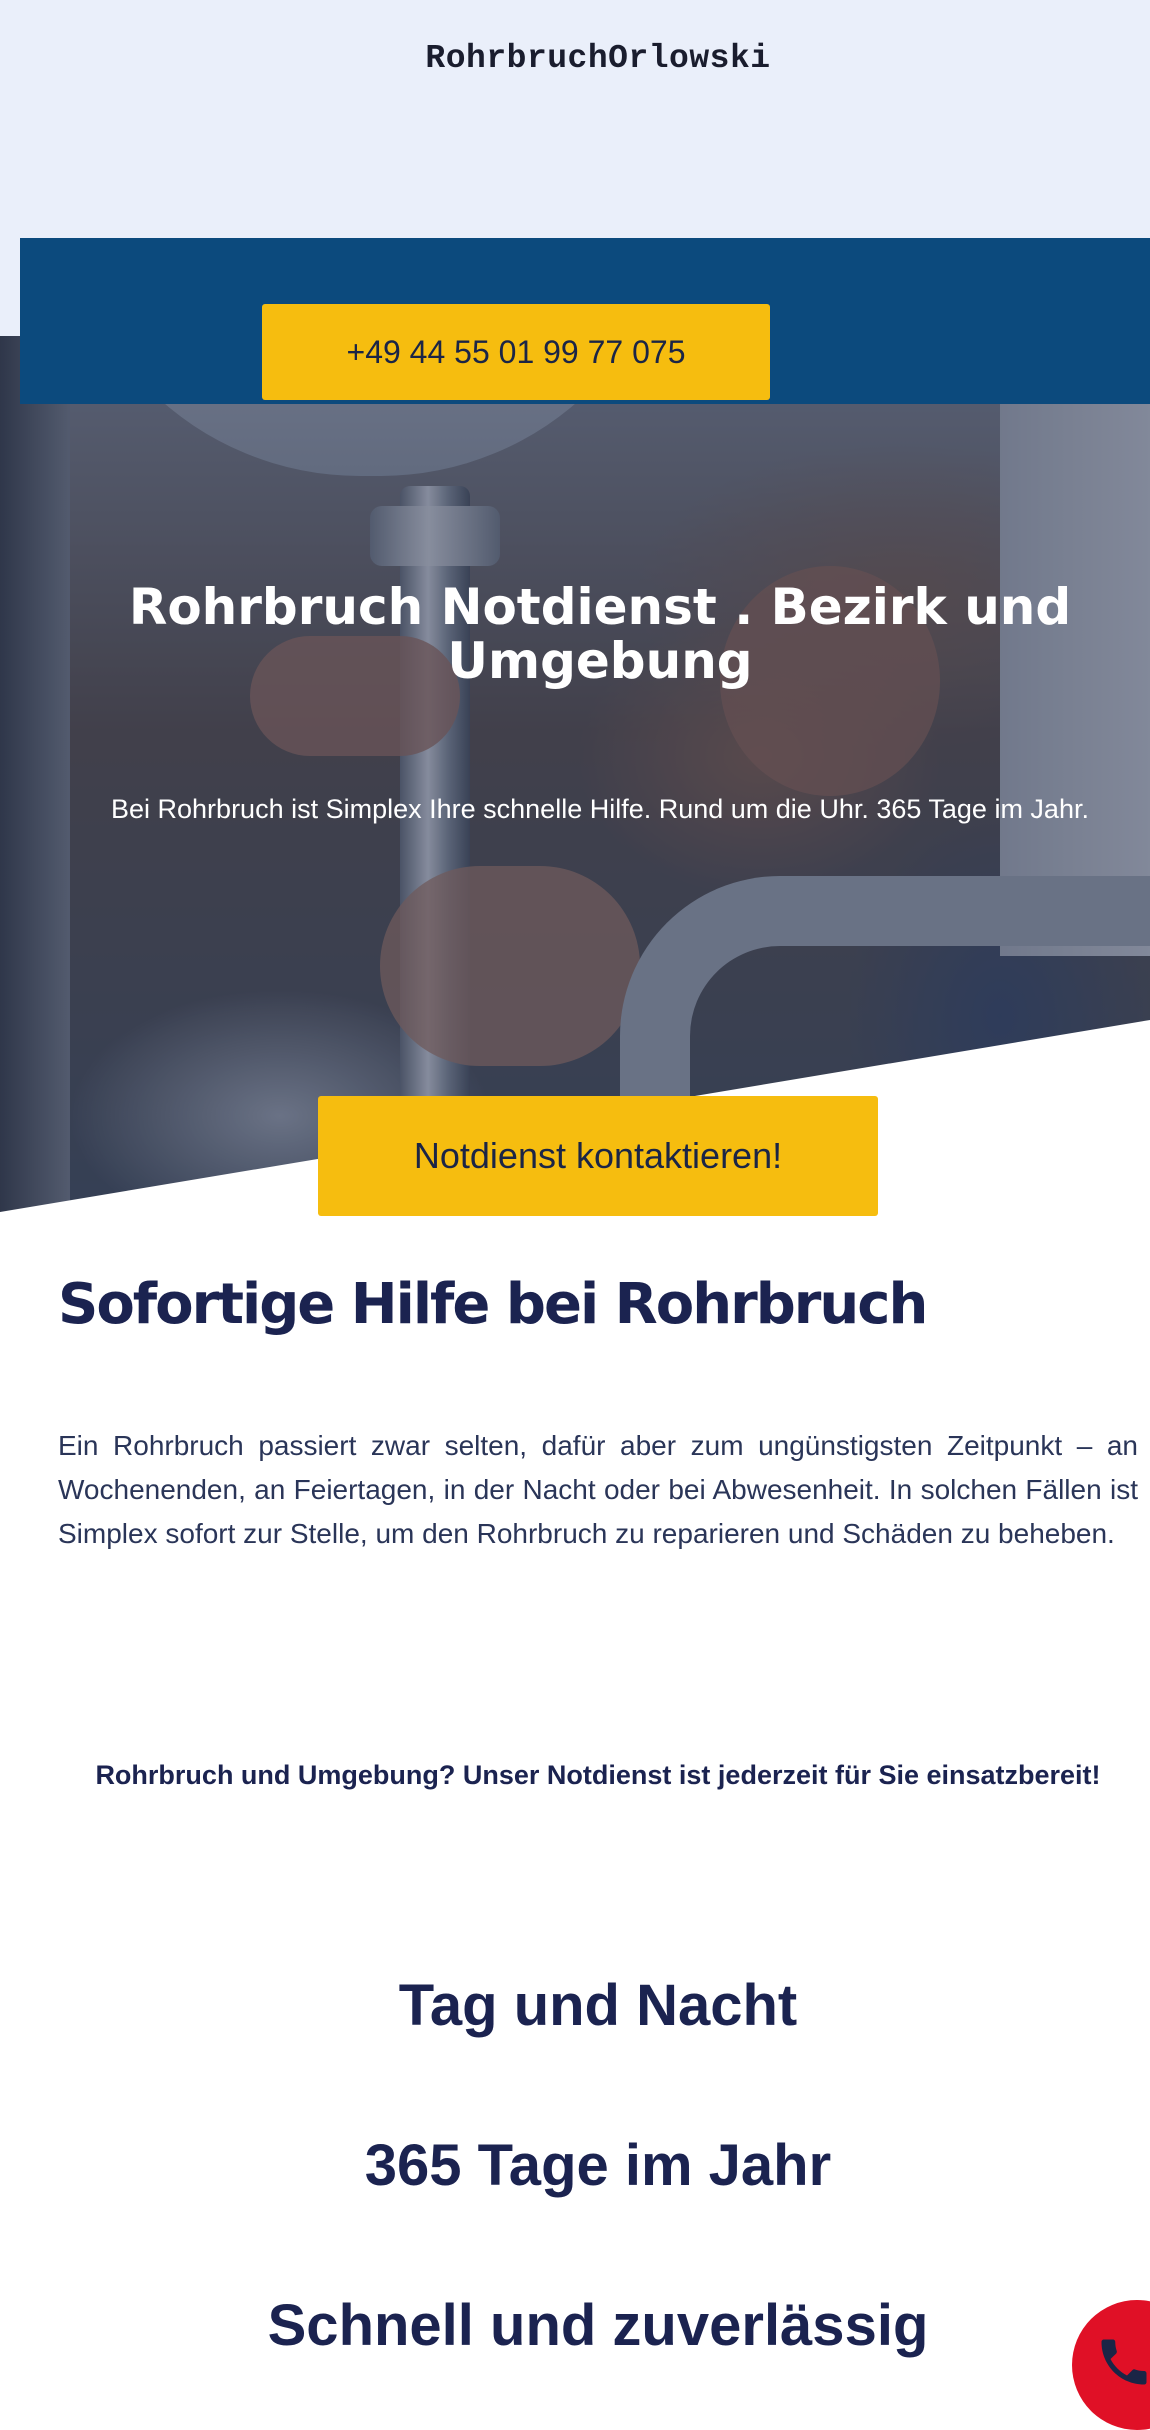 The height and width of the screenshot is (2430, 1150). Describe the element at coordinates (516, 352) in the screenshot. I see `phone-number-button: +49 44 55 01 99 77 075` at that location.